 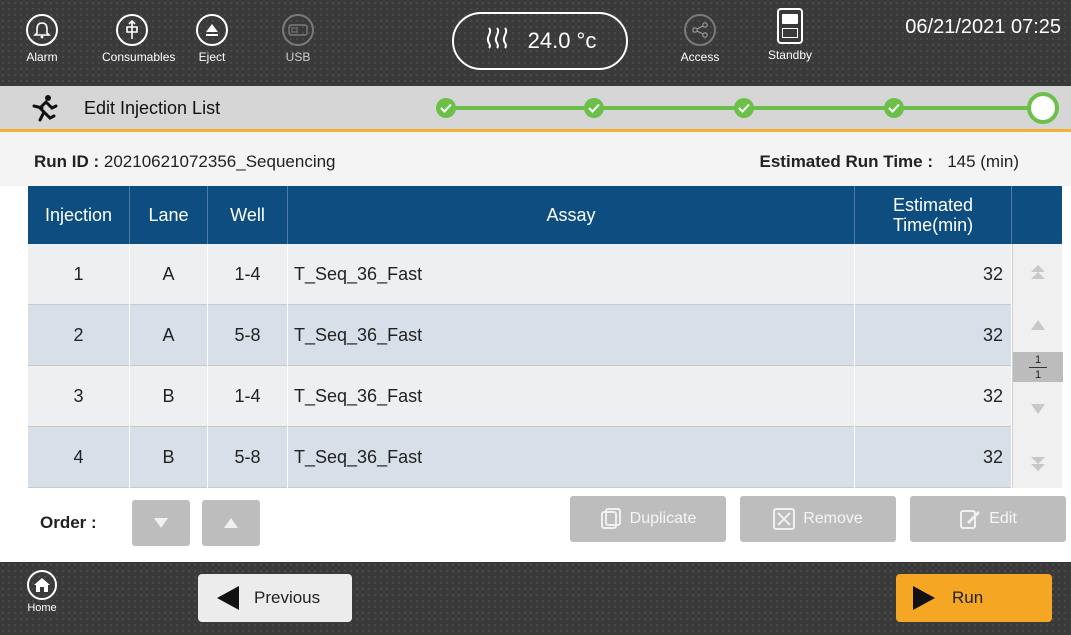 What do you see at coordinates (152, 108) in the screenshot?
I see `step-title: Edit Injection List` at bounding box center [152, 108].